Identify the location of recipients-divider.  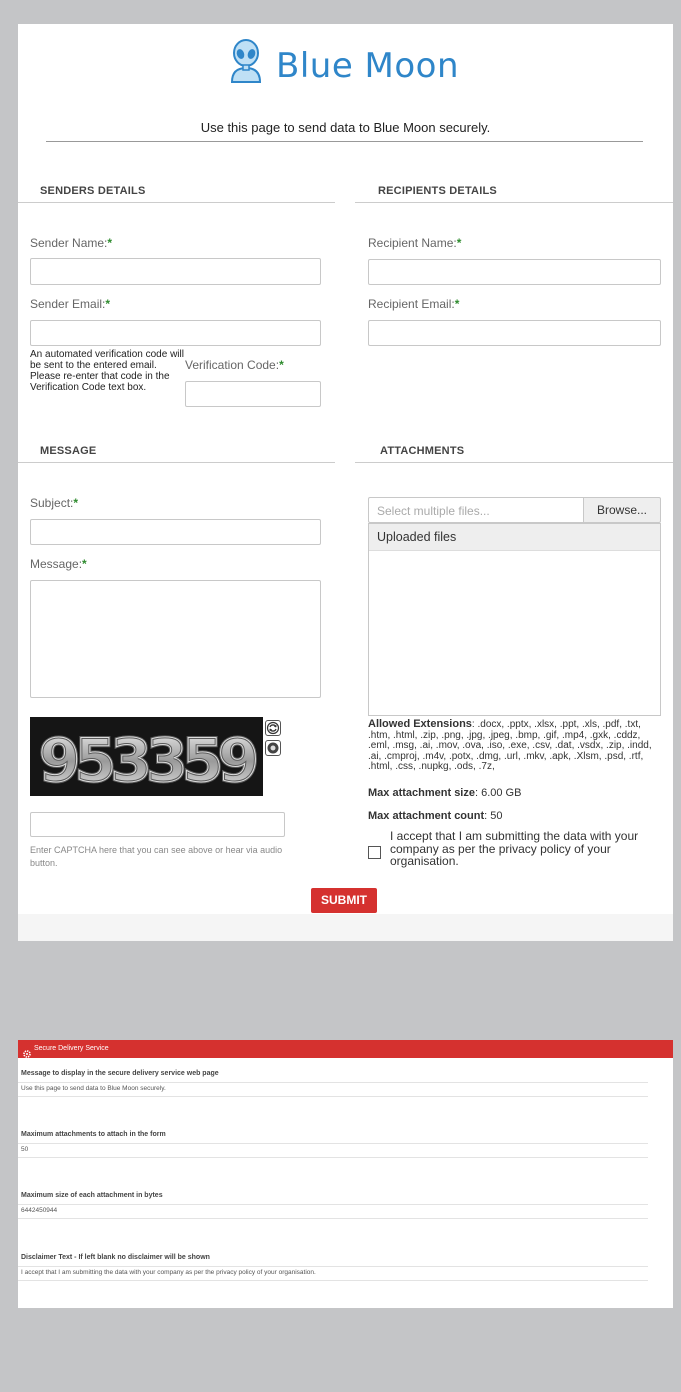
(514, 202).